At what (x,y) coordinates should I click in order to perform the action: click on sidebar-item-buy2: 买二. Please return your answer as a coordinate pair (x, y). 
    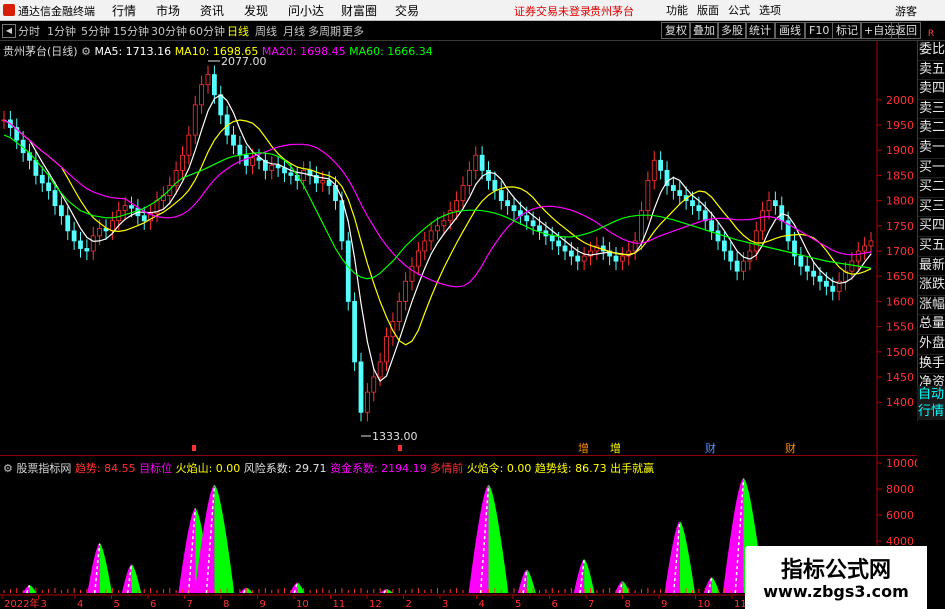
    Looking at the image, I should click on (931, 188).